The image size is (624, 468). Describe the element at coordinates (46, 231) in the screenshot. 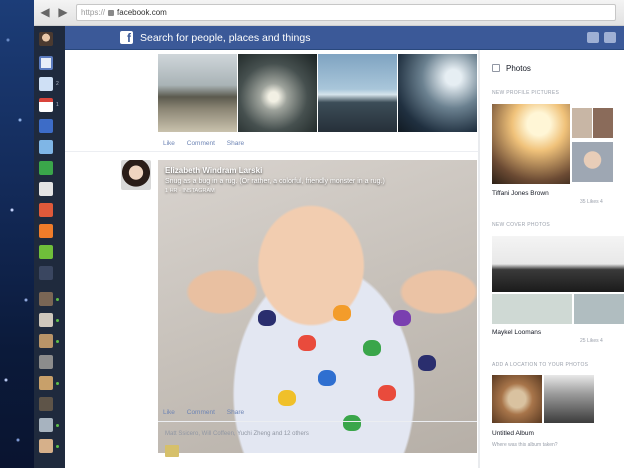

I see `soundcloud-icon` at that location.